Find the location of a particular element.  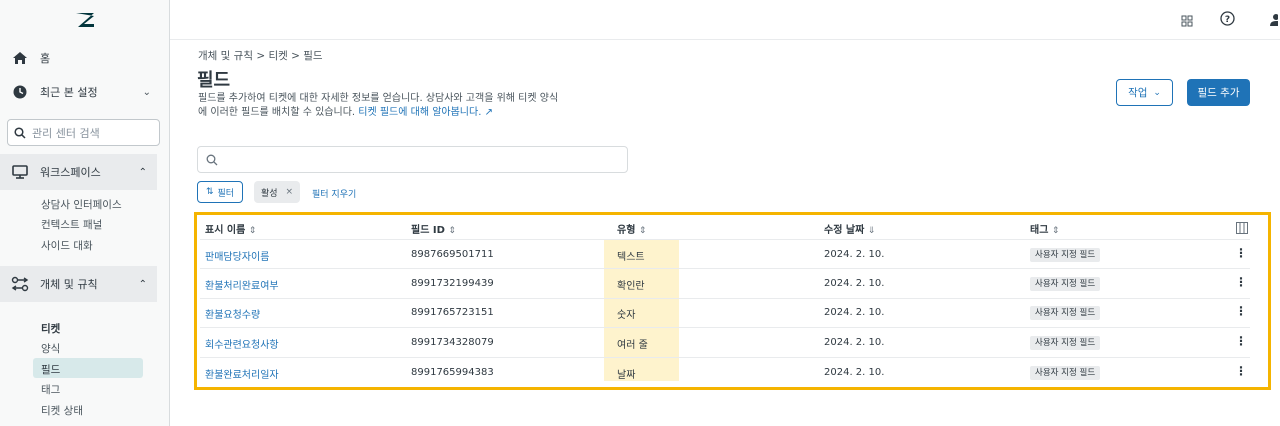

field-type: 날짜 is located at coordinates (626, 375).